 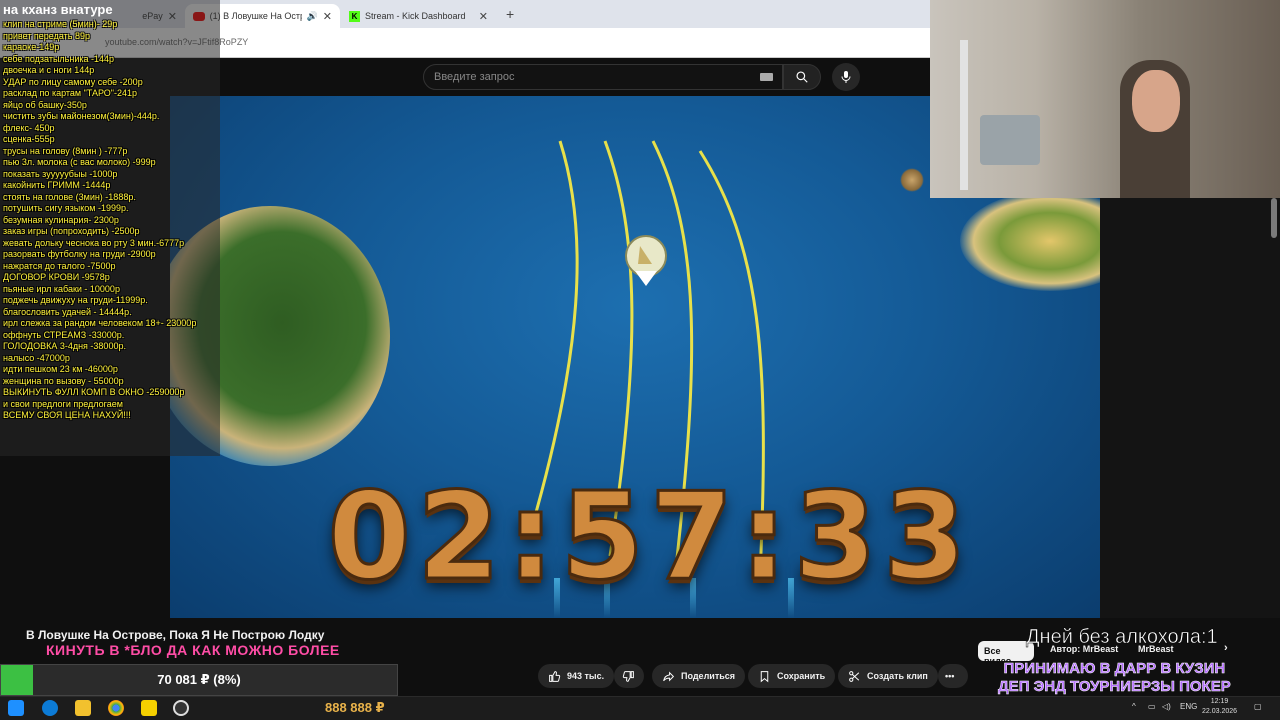 What do you see at coordinates (50, 708) in the screenshot?
I see `edge-icon` at bounding box center [50, 708].